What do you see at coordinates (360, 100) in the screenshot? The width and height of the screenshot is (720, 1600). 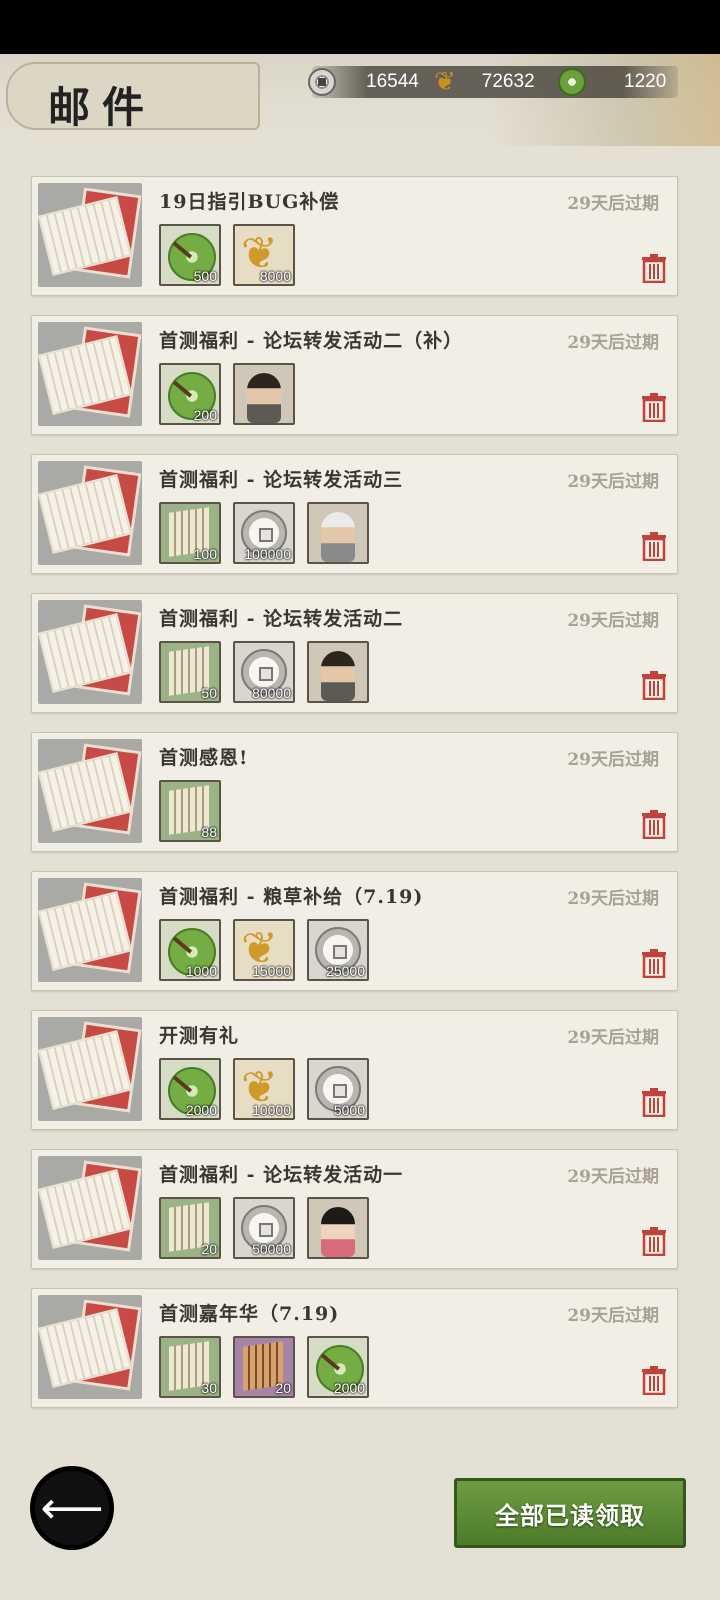 I see `header: 邮件 16544 ❦ 72632 1220` at bounding box center [360, 100].